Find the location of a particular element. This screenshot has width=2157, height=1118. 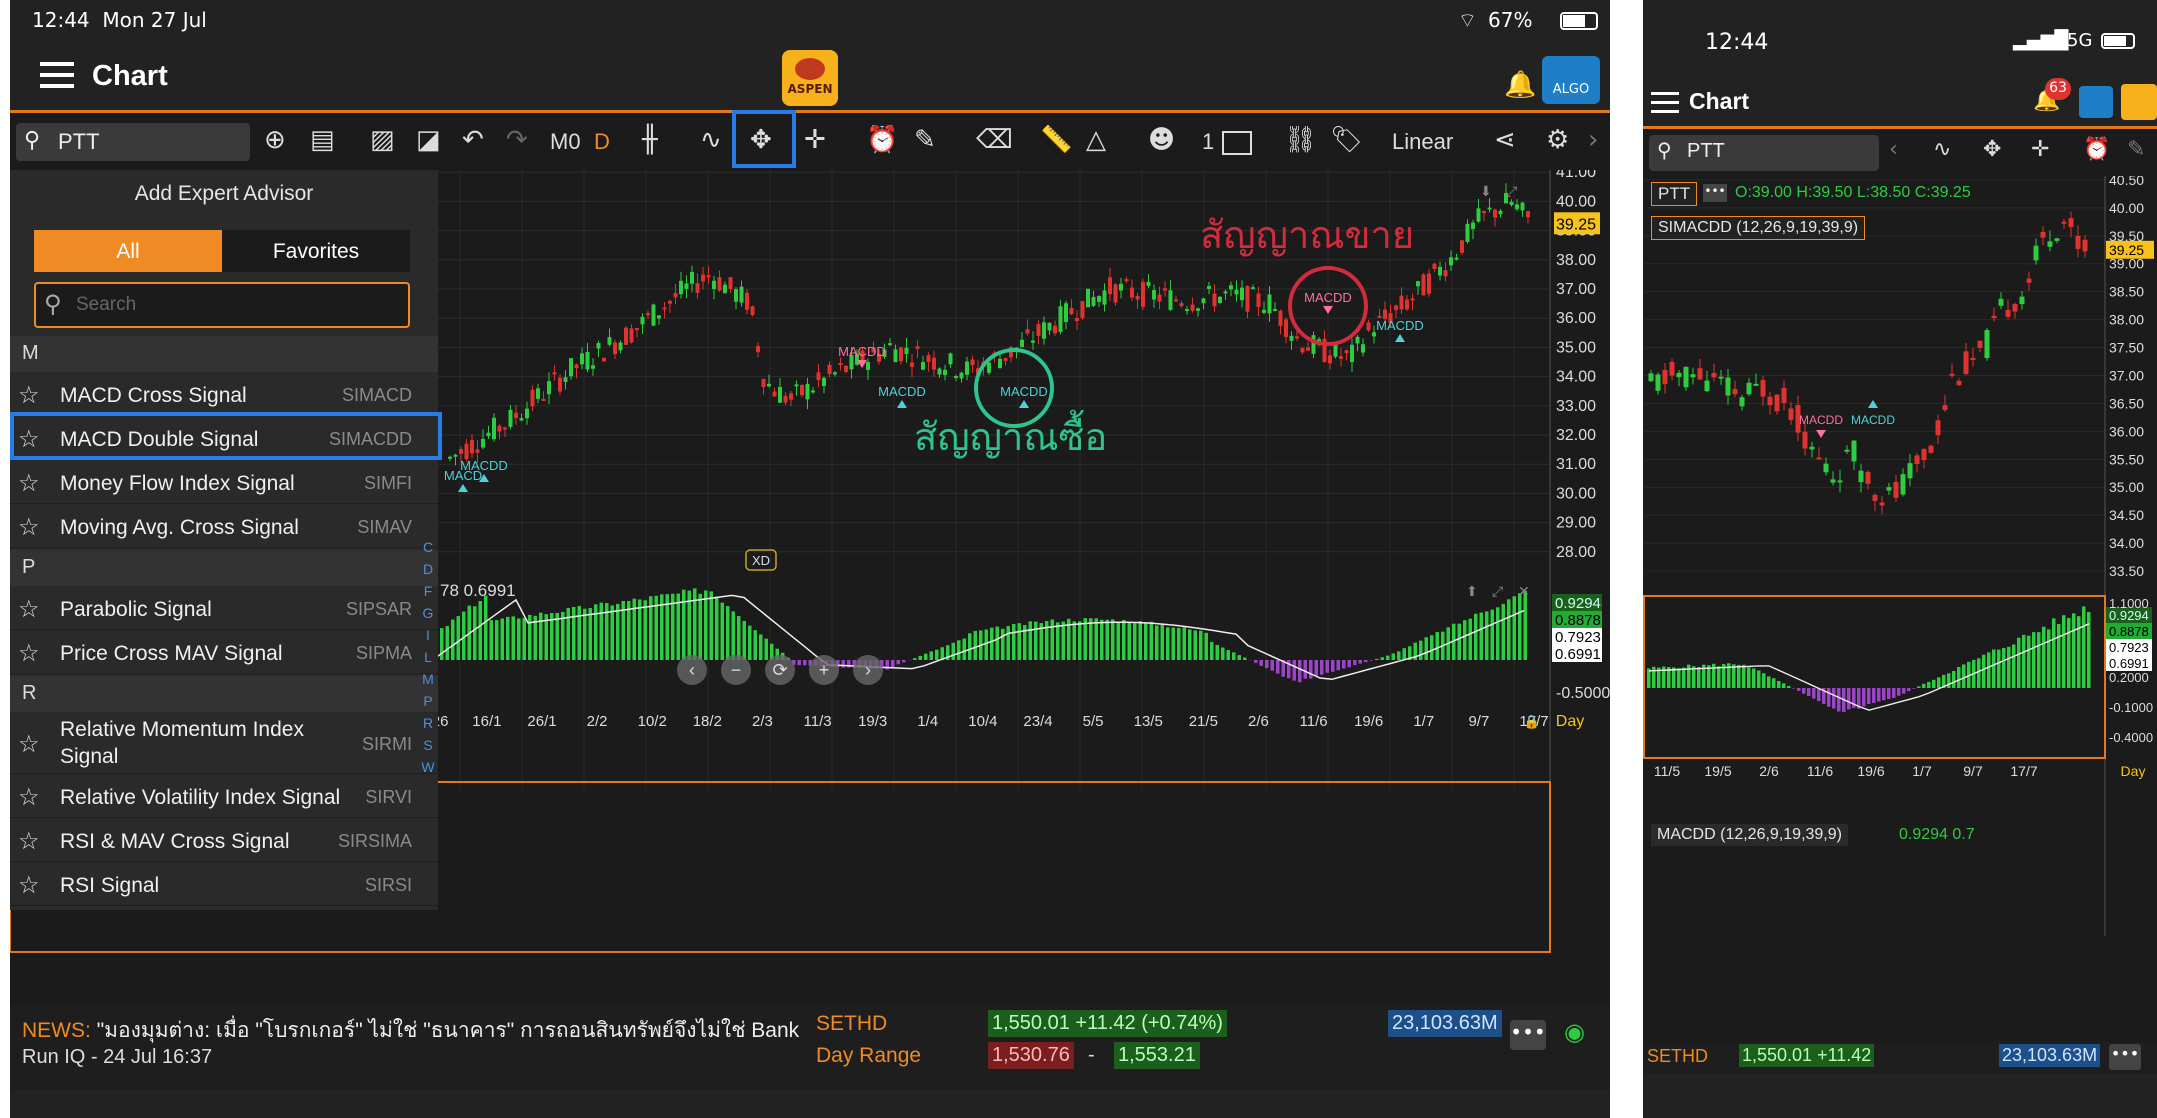

index-letter: C is located at coordinates (428, 547).